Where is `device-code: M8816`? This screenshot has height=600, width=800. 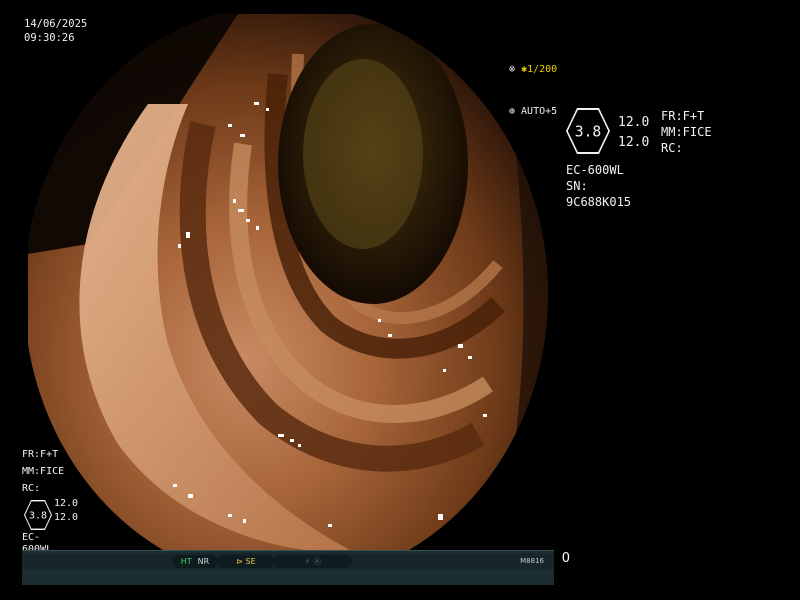
device-code: M8816 is located at coordinates (532, 561).